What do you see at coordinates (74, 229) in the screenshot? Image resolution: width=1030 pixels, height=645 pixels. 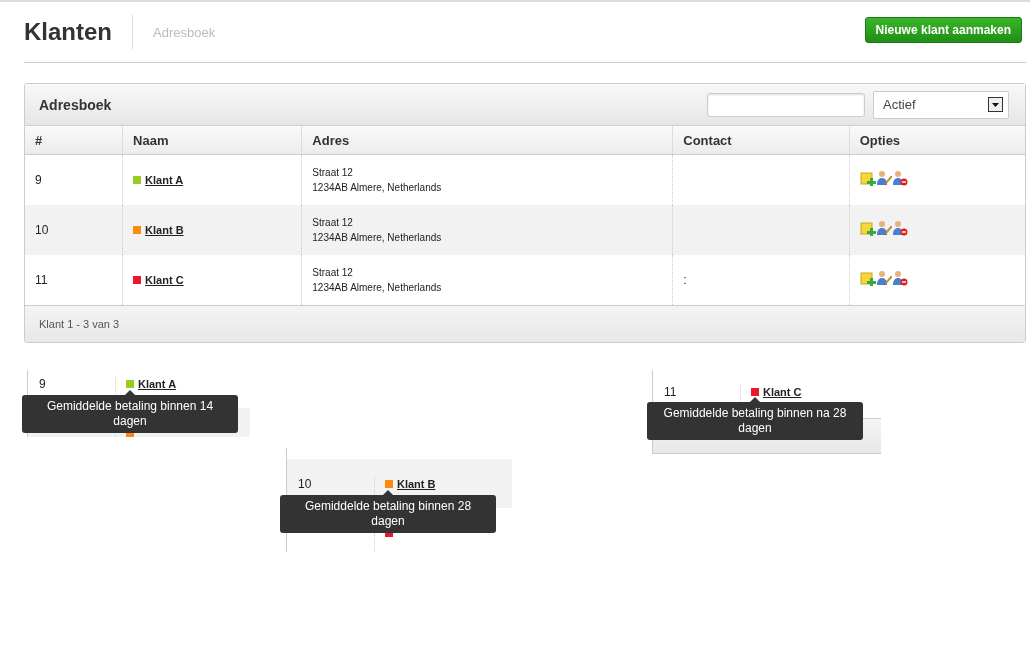 I see `table-cell: 10` at bounding box center [74, 229].